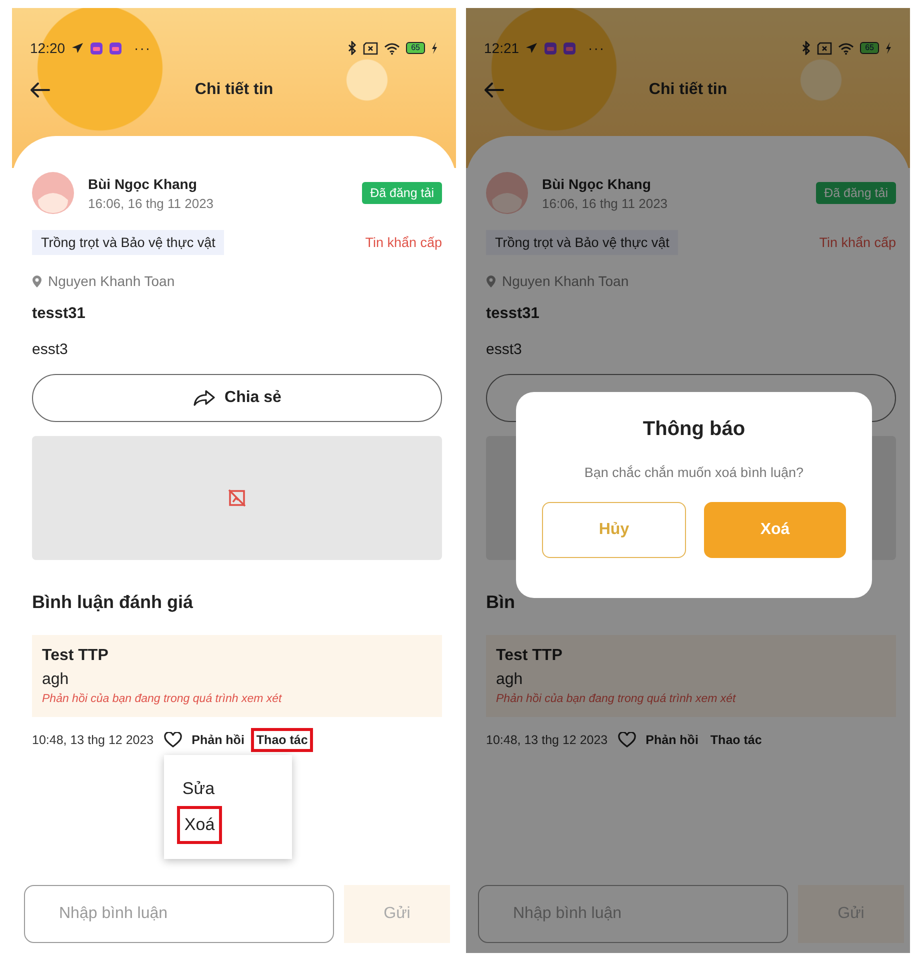  What do you see at coordinates (48, 48) in the screenshot?
I see `clock-time: 12:20` at bounding box center [48, 48].